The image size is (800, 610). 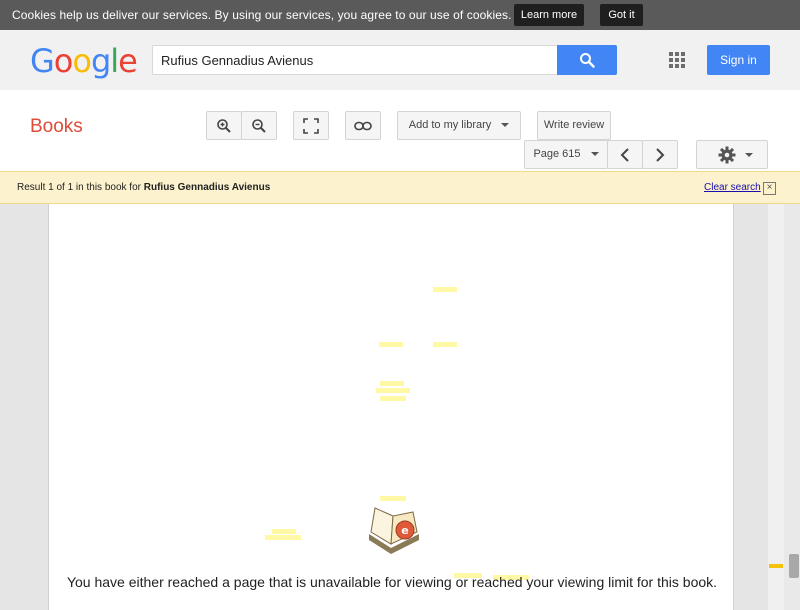 I want to click on add-to-library-button: Add to my library, so click(x=459, y=125).